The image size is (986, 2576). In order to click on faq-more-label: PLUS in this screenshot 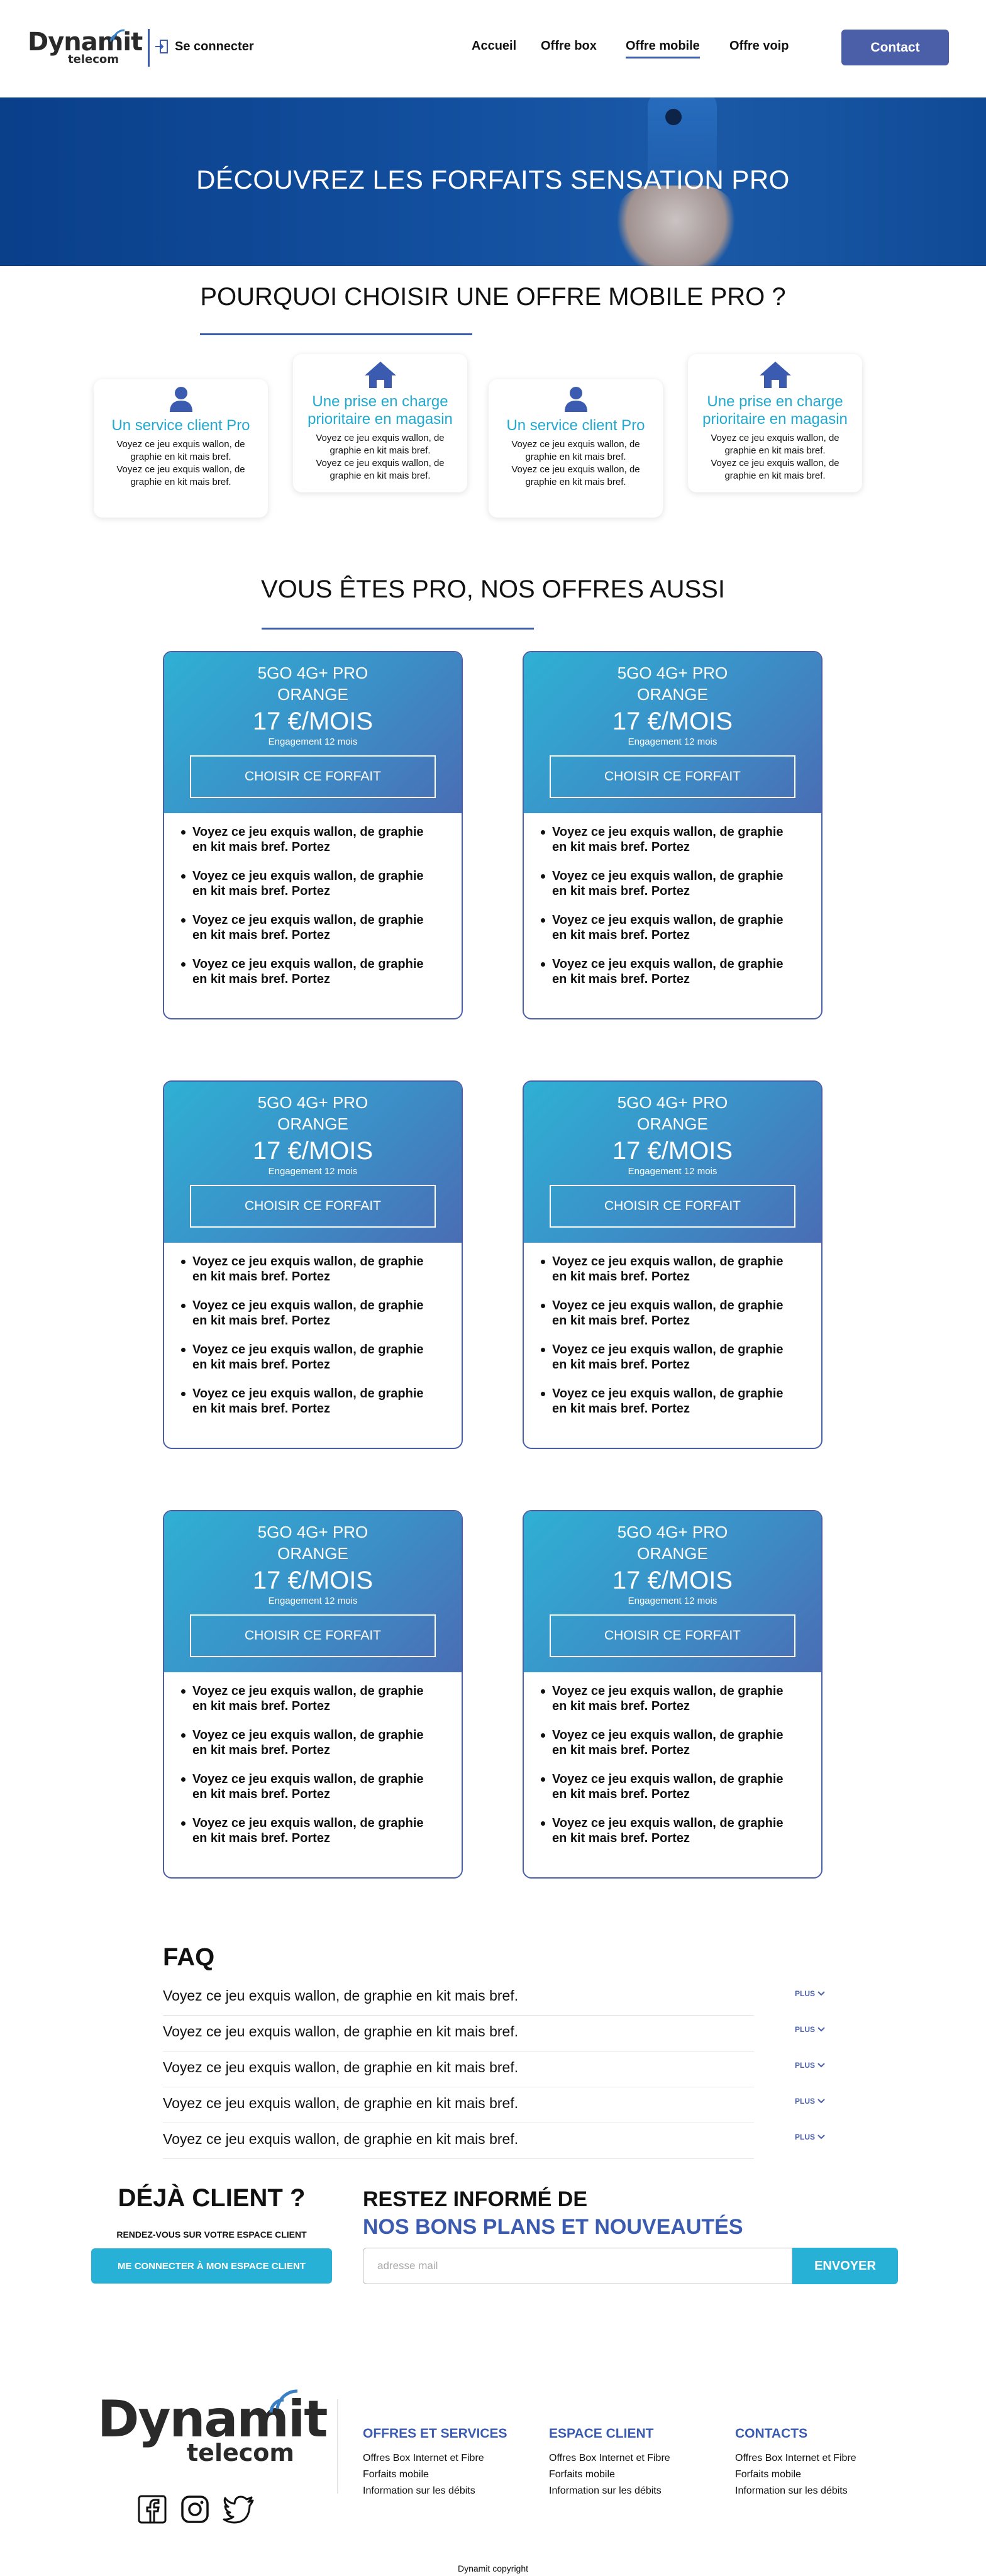, I will do `click(805, 1993)`.